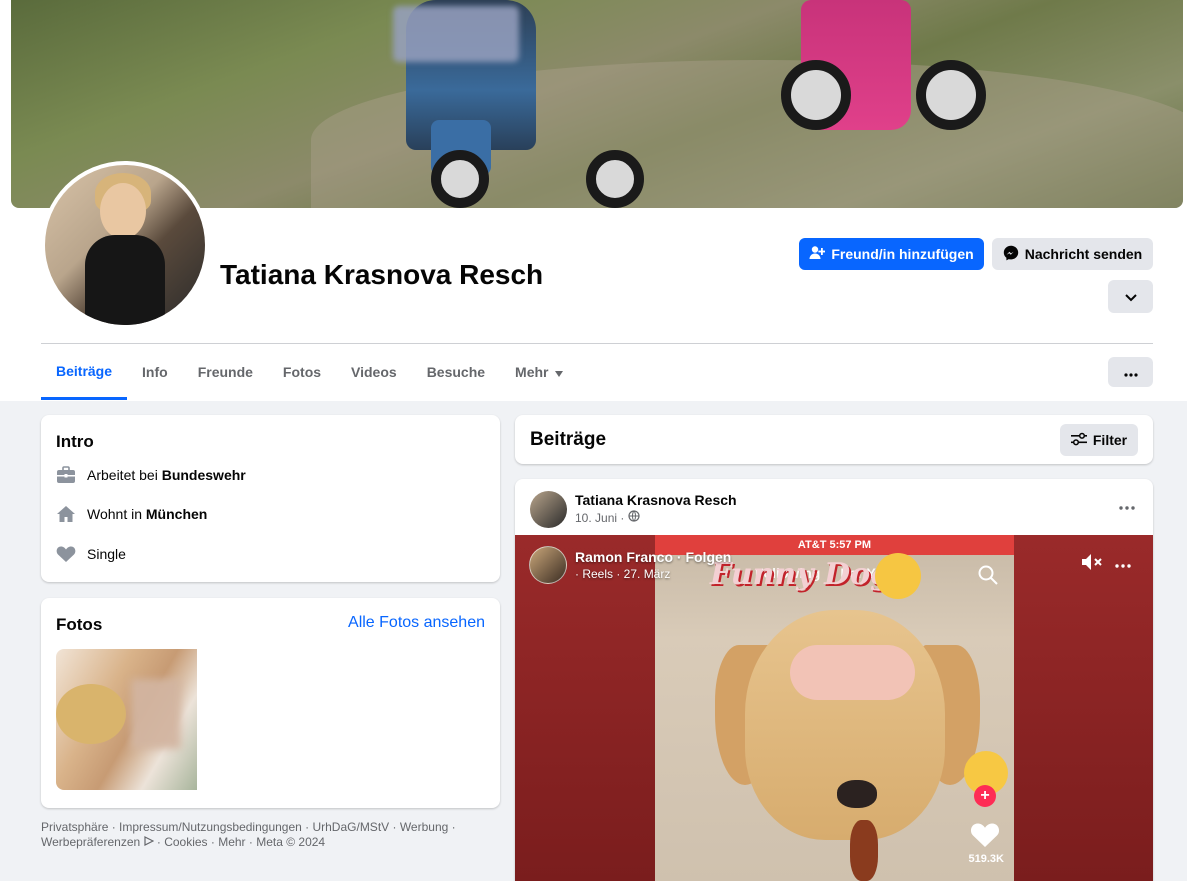  What do you see at coordinates (864, 850) in the screenshot?
I see `dog-treat` at bounding box center [864, 850].